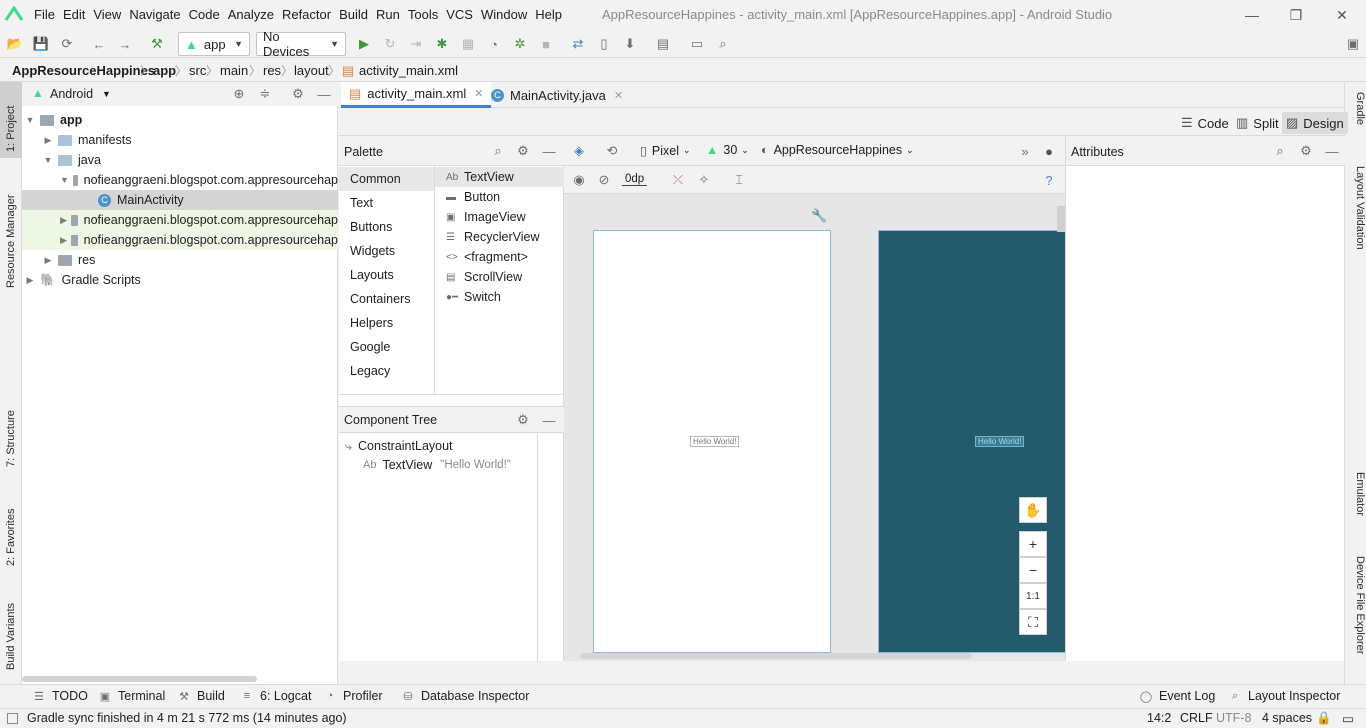  I want to click on api-dropdown: ▲ 30 ⌄, so click(727, 150).